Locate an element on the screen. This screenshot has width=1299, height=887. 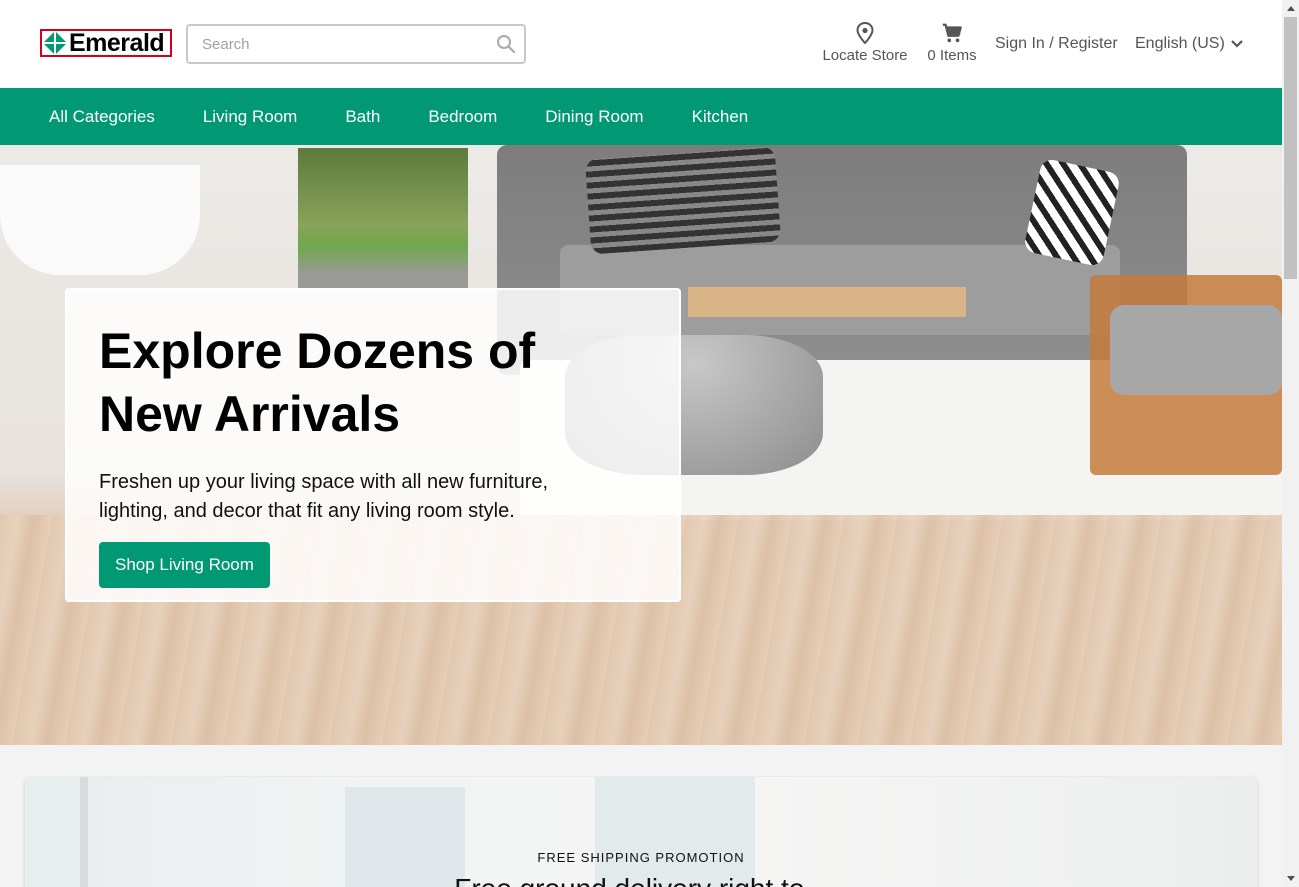
logo: Emerald is located at coordinates (106, 43).